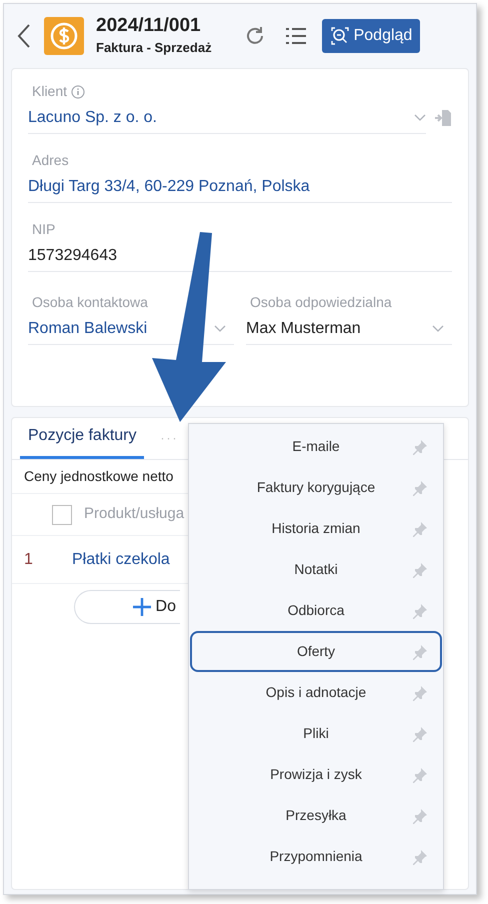 This screenshot has height=904, width=488. Describe the element at coordinates (316, 610) in the screenshot. I see `menu-item: Odbiorca` at that location.